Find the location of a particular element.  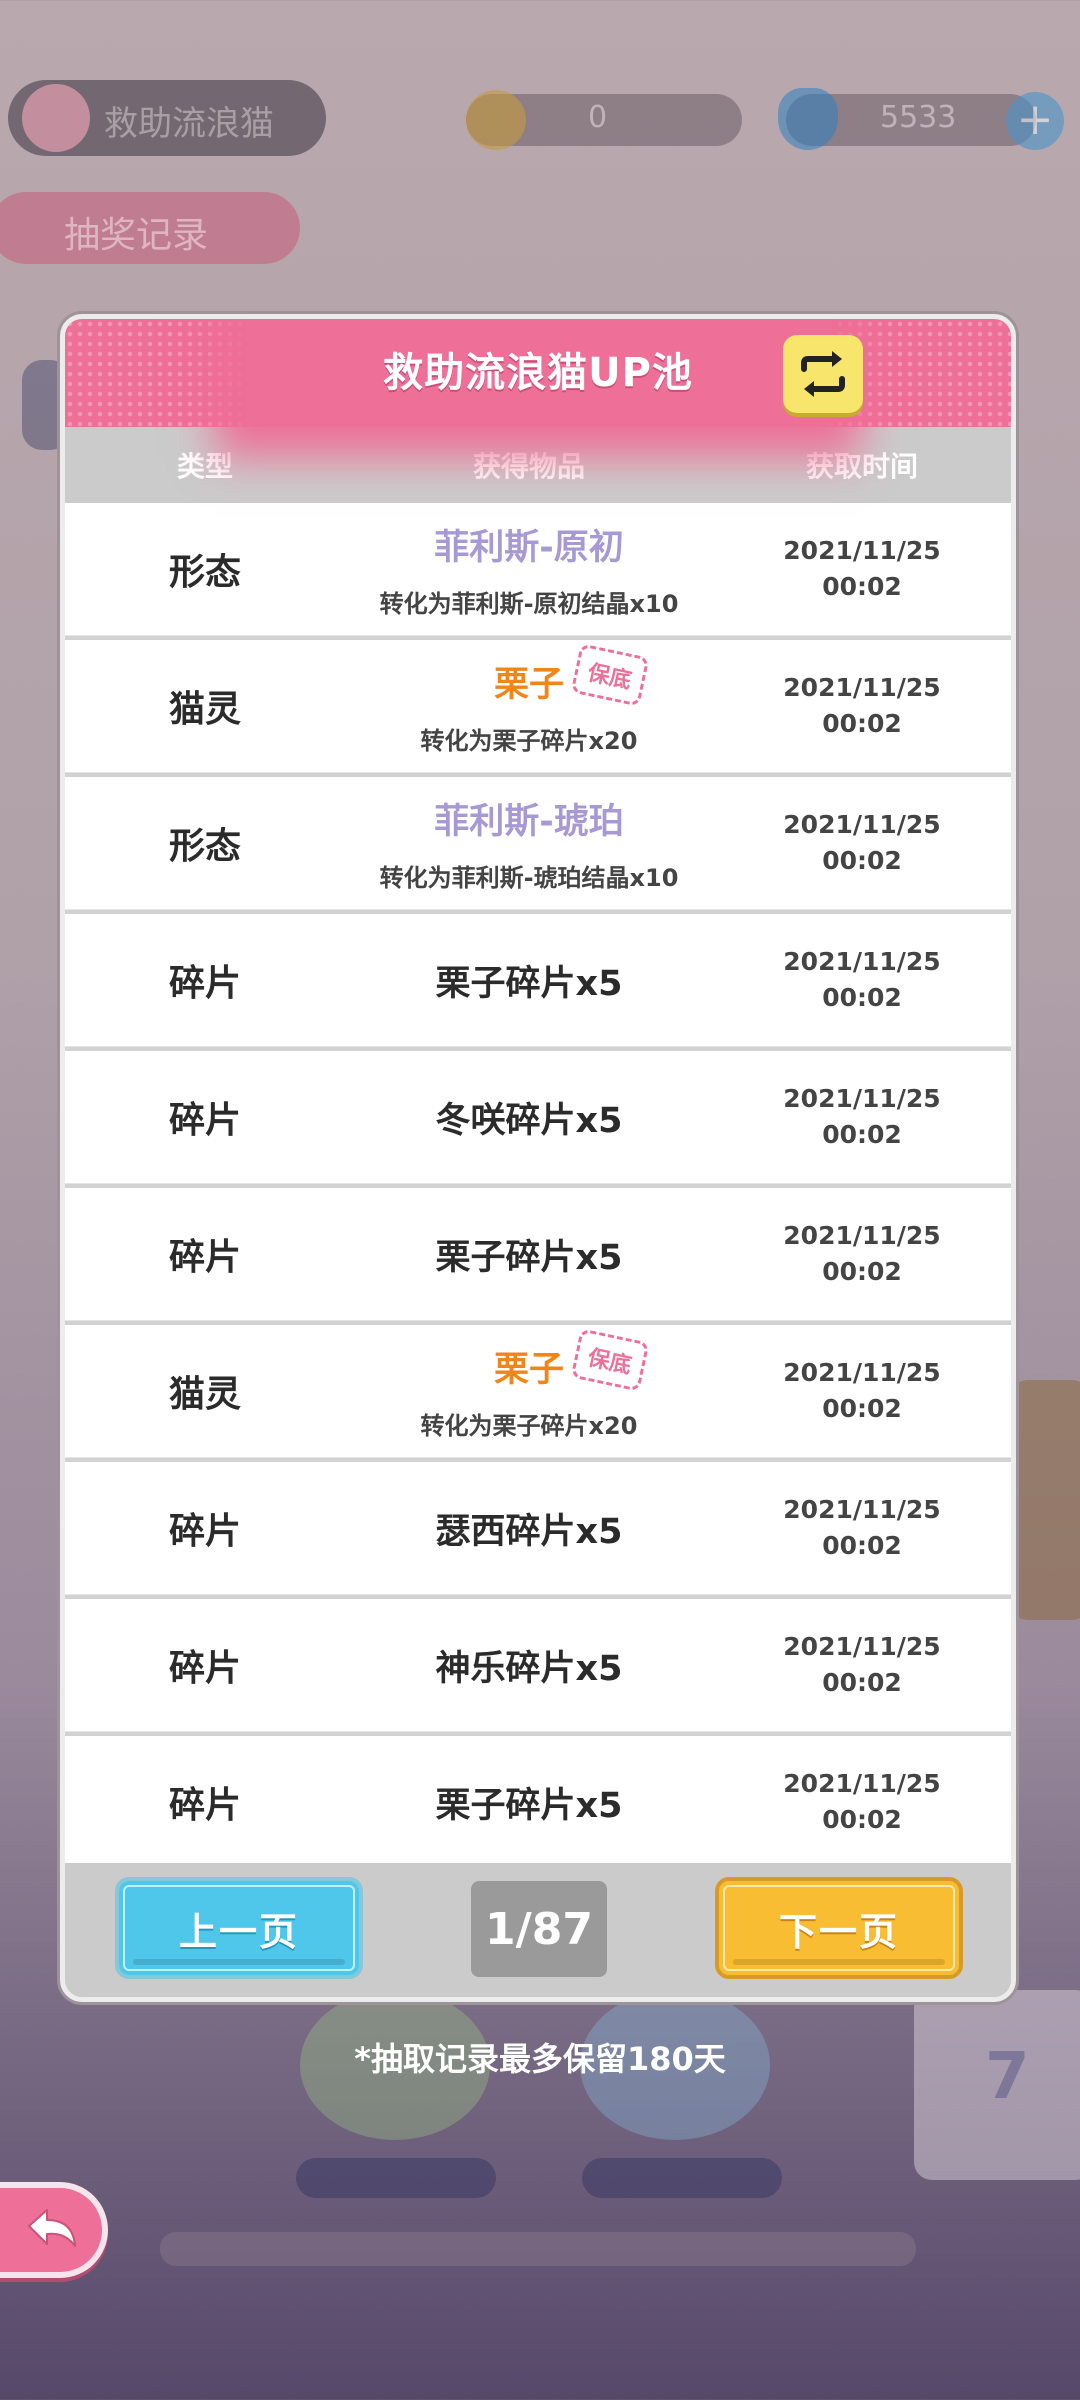

back-arrow-icon is located at coordinates (52, 2228).